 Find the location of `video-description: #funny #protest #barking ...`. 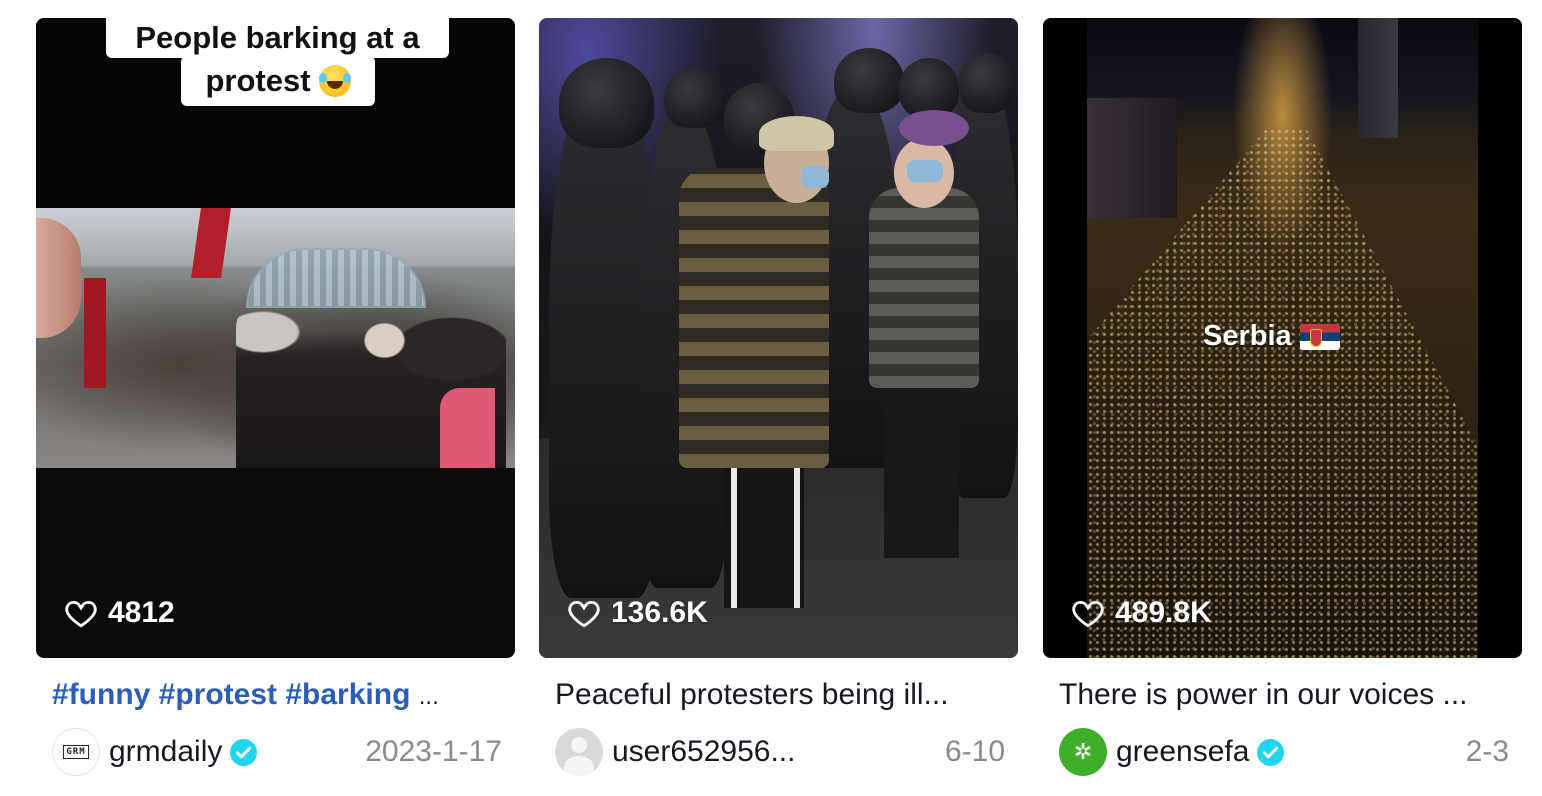

video-description: #funny #protest #barking ... is located at coordinates (277, 696).